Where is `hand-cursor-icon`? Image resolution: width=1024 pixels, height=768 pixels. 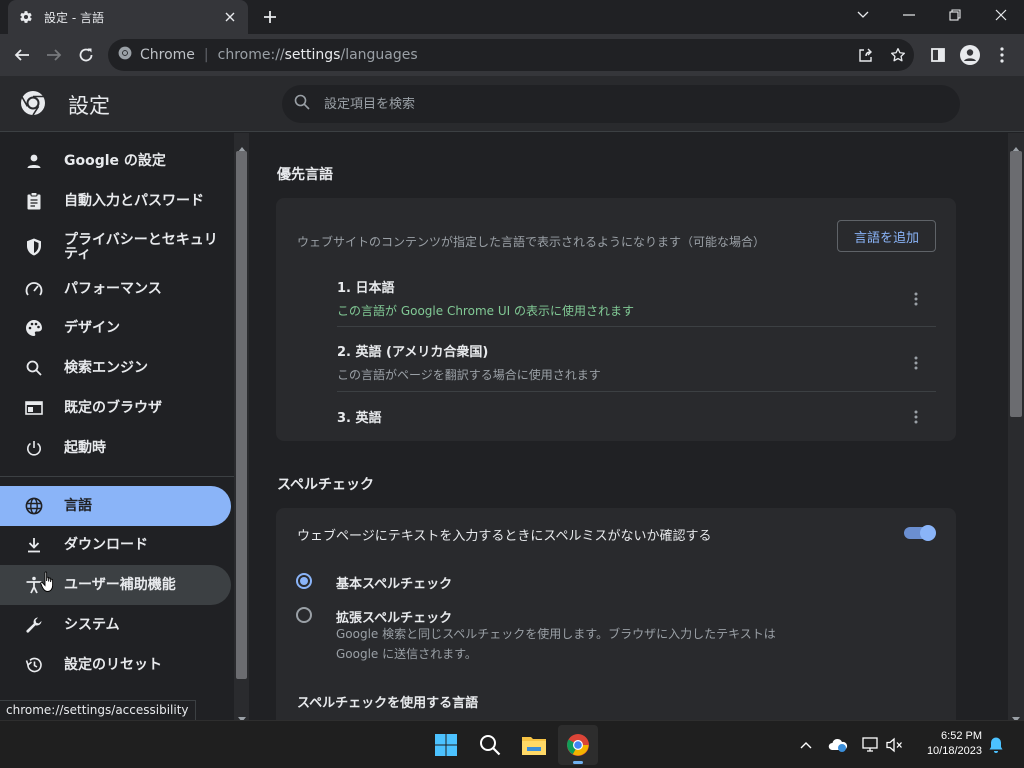 hand-cursor-icon is located at coordinates (48, 584).